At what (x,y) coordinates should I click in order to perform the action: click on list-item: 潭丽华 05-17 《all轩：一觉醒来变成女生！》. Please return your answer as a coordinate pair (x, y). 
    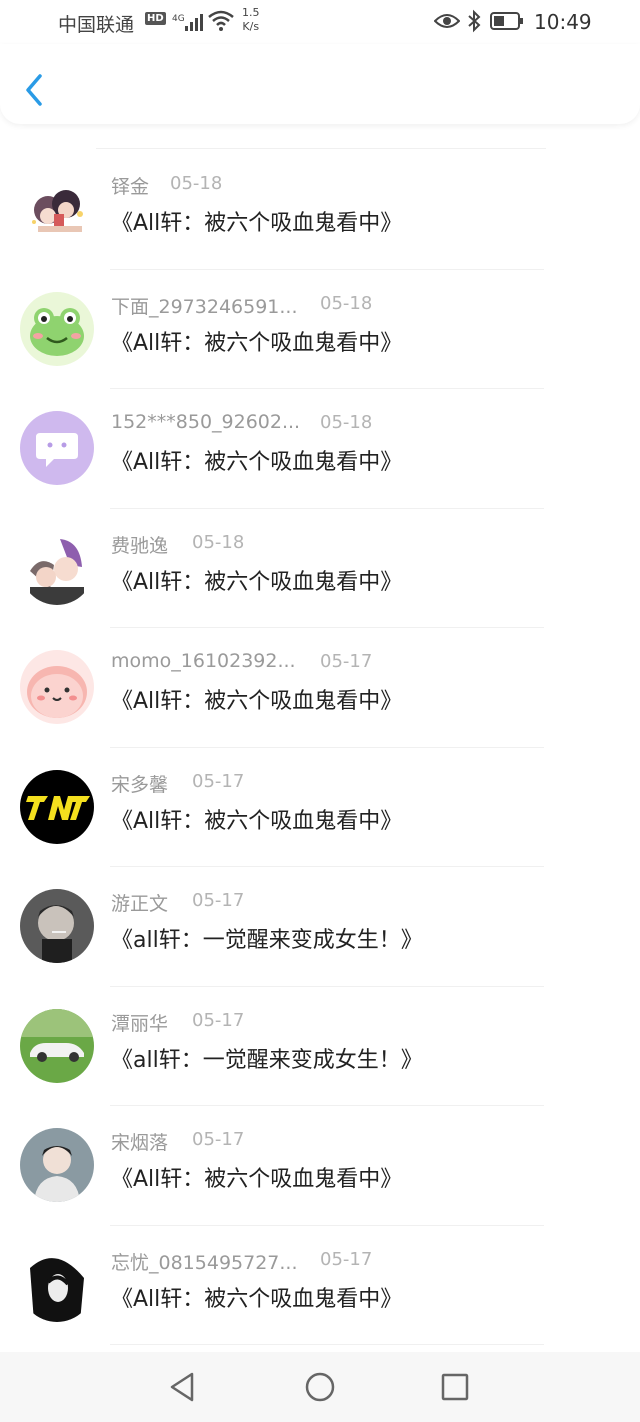
    Looking at the image, I should click on (320, 1046).